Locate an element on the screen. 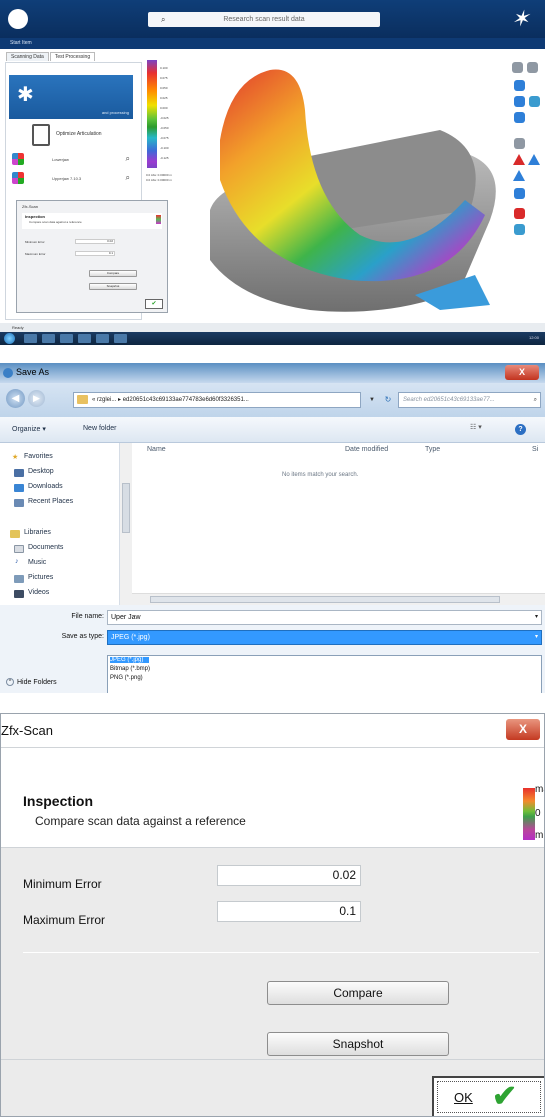 This screenshot has width=545, height=1117. mini-min-error-label: Minimum Error is located at coordinates (35, 242).